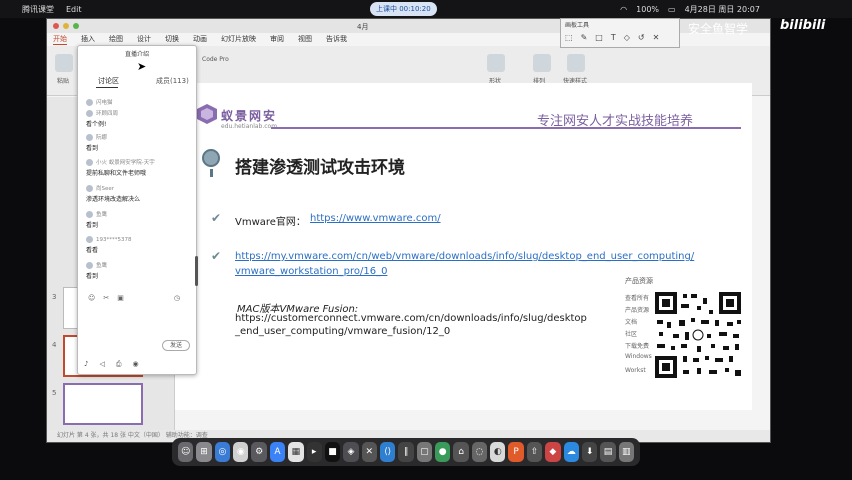  What do you see at coordinates (172, 39) in the screenshot?
I see `tab-transitions: 切换` at bounding box center [172, 39].